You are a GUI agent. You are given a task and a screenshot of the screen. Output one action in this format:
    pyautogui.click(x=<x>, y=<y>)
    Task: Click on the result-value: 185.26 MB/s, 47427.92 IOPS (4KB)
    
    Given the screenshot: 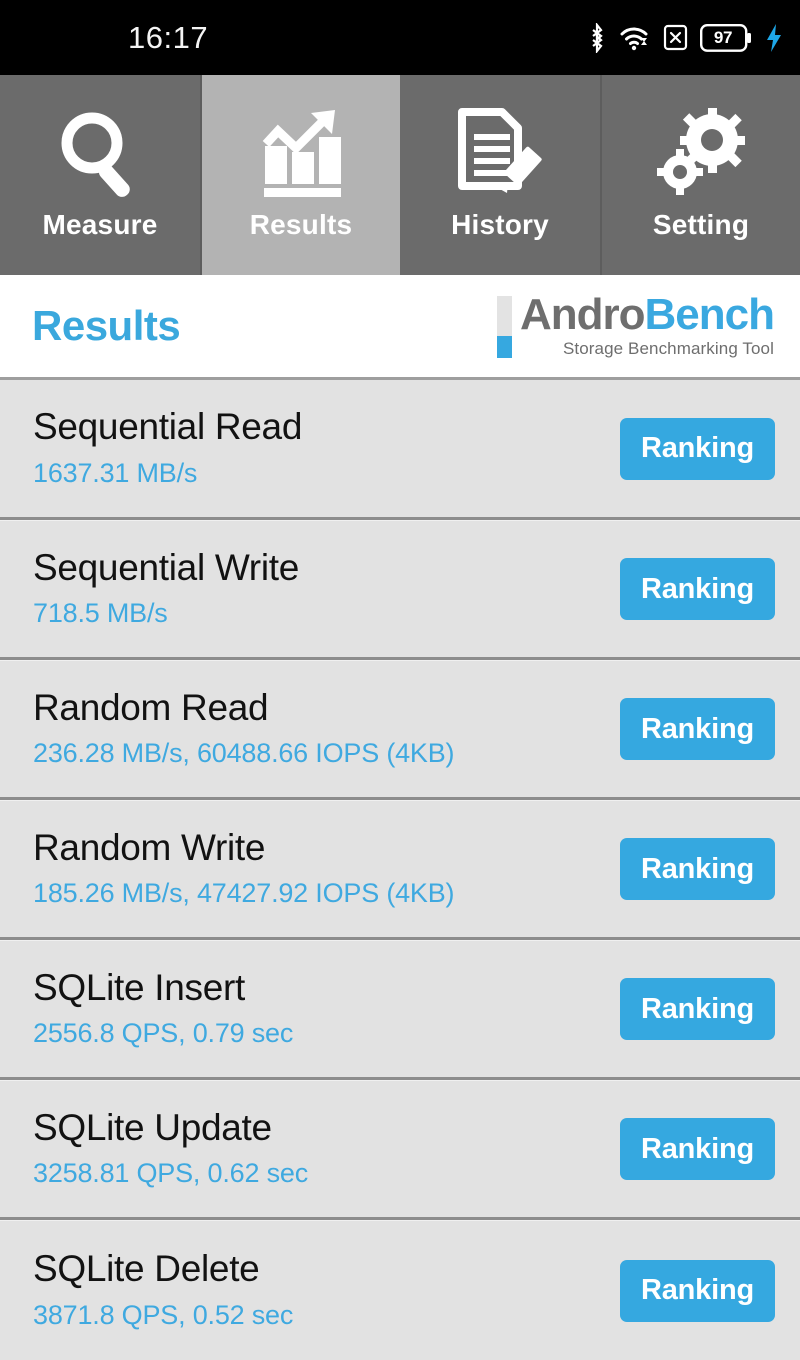 What is the action you would take?
    pyautogui.click(x=244, y=893)
    